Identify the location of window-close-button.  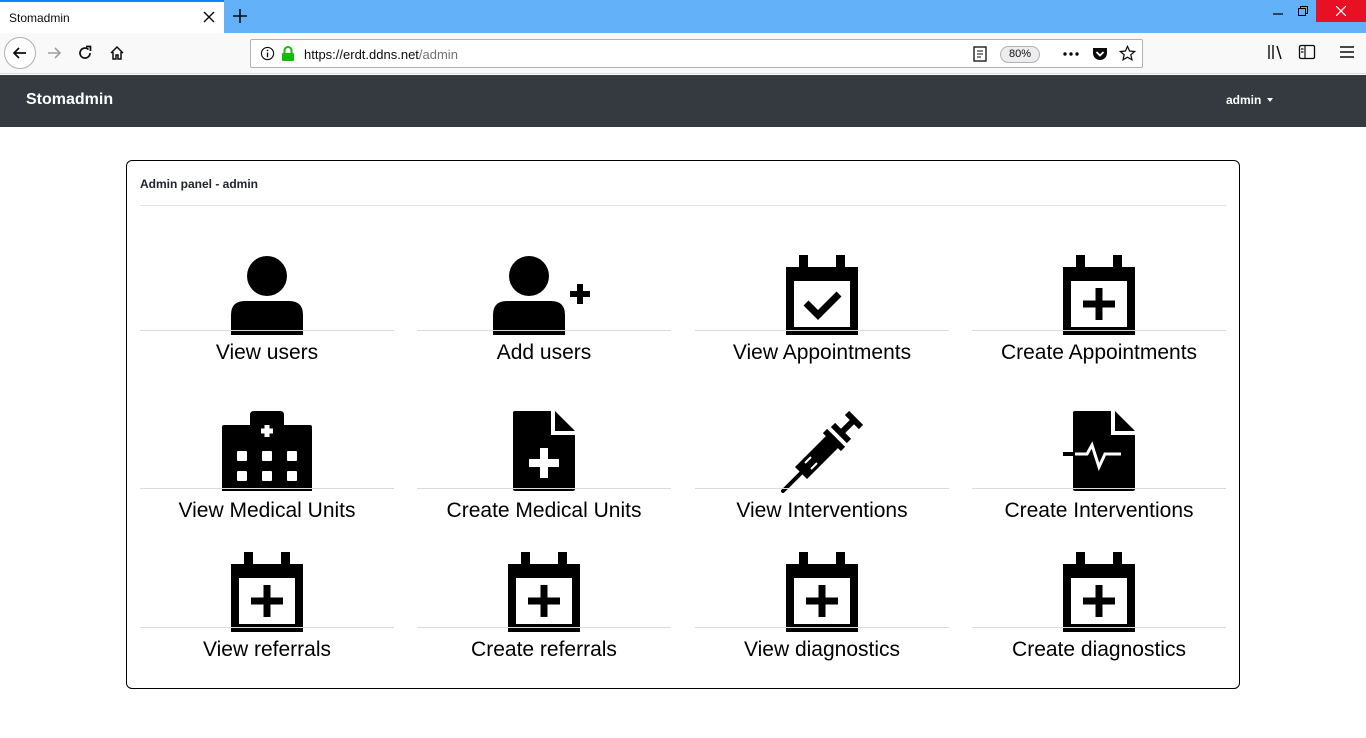
(1341, 11).